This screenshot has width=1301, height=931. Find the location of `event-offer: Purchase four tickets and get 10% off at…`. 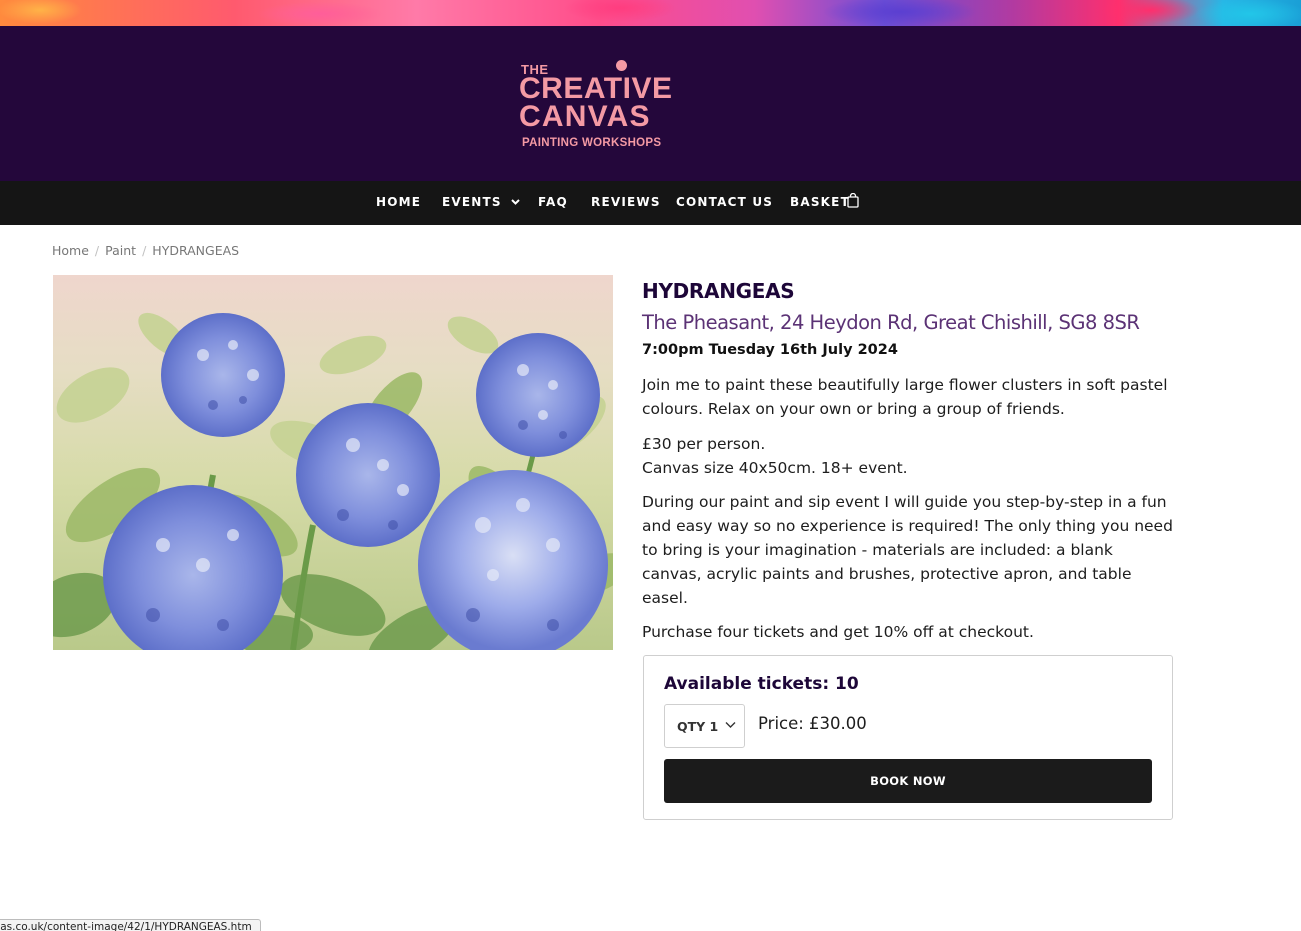

event-offer: Purchase four tickets and get 10% off at… is located at coordinates (838, 632).